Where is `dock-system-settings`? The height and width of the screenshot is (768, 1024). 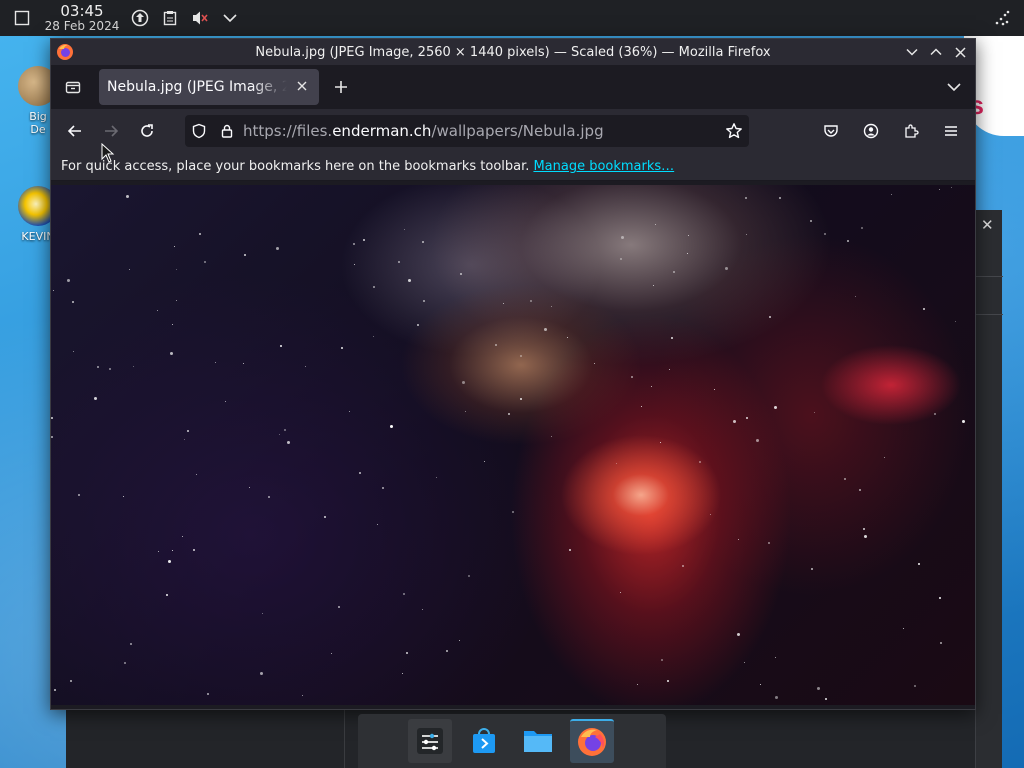 dock-system-settings is located at coordinates (430, 741).